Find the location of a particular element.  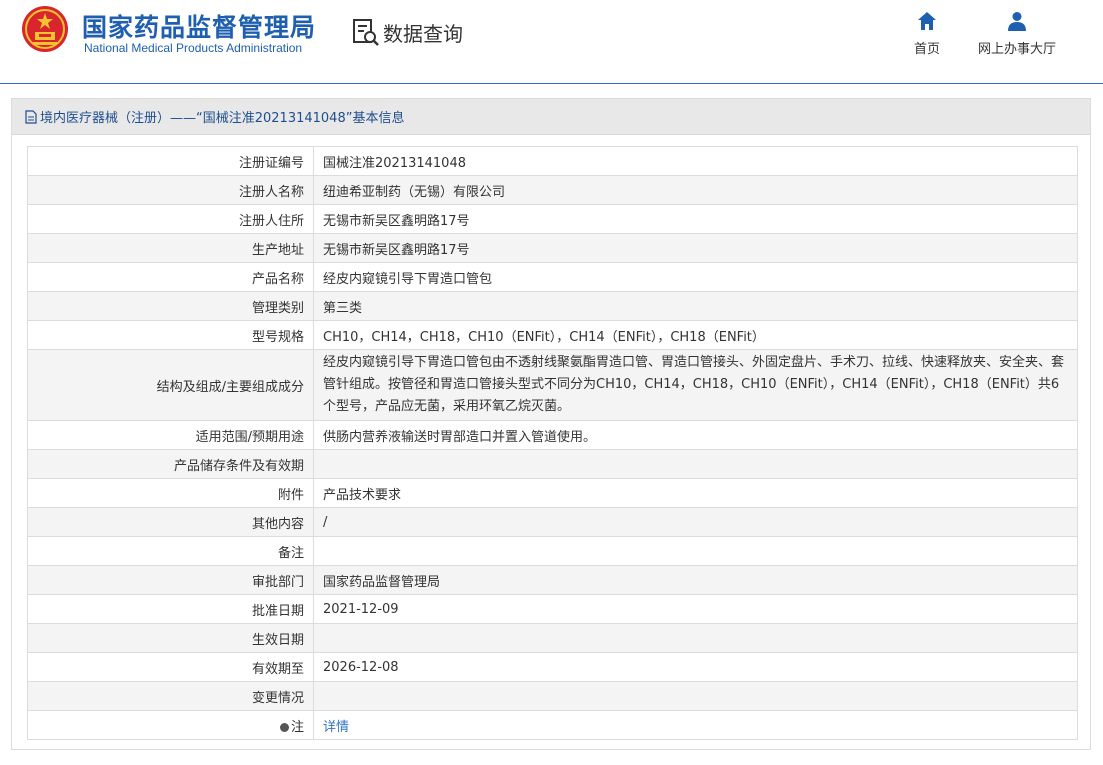

document-search-icon is located at coordinates (366, 32).